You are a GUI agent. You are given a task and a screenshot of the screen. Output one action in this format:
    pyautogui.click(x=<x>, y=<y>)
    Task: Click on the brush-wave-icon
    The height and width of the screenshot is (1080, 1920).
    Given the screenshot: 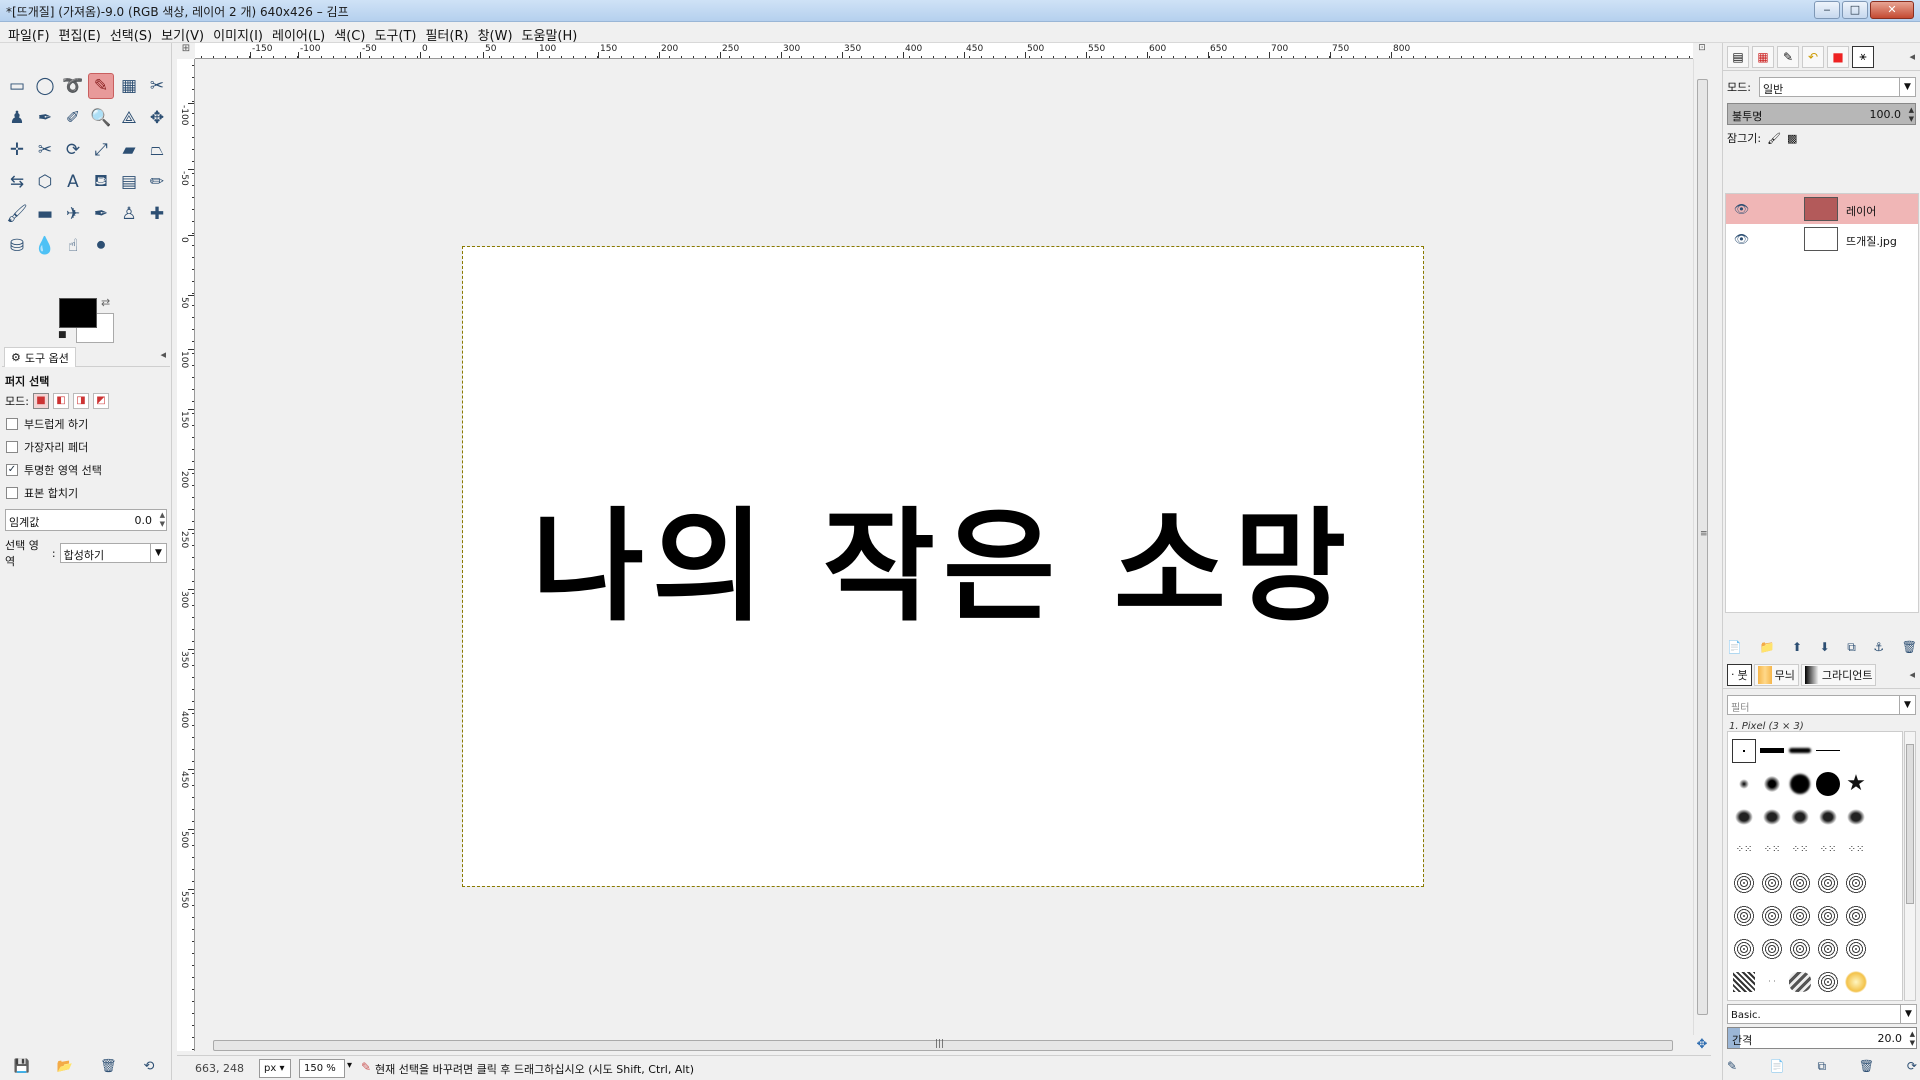 What is the action you would take?
    pyautogui.click(x=1800, y=982)
    